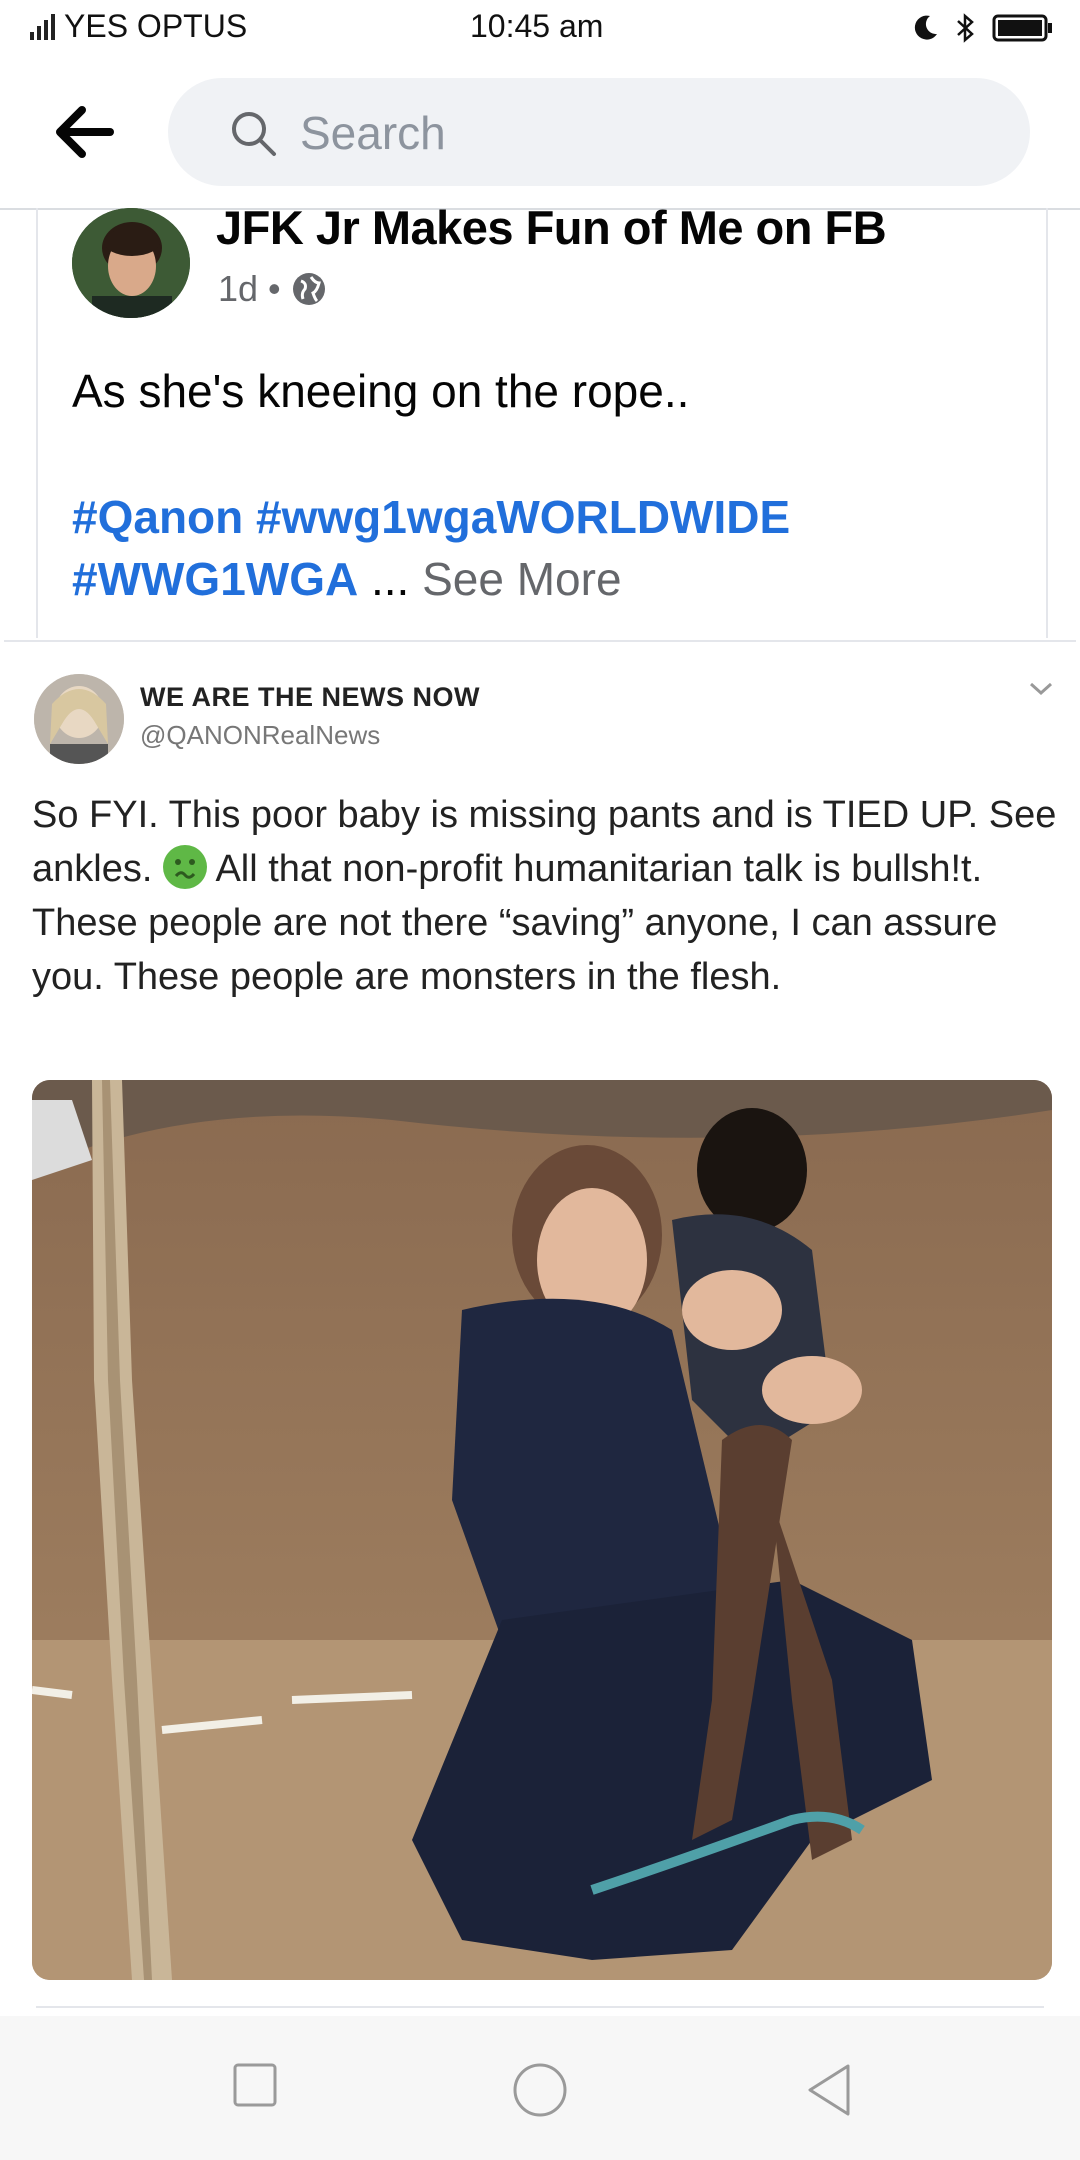 This screenshot has width=1080, height=2160. I want to click on search-icon, so click(254, 134).